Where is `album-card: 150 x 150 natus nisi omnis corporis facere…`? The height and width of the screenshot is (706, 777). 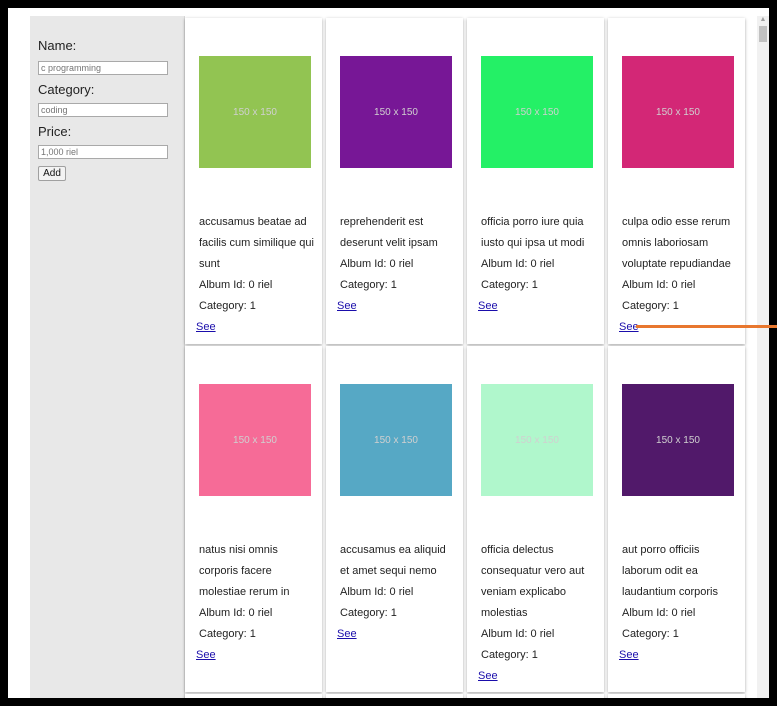
album-card: 150 x 150 natus nisi omnis corporis facere… is located at coordinates (253, 519).